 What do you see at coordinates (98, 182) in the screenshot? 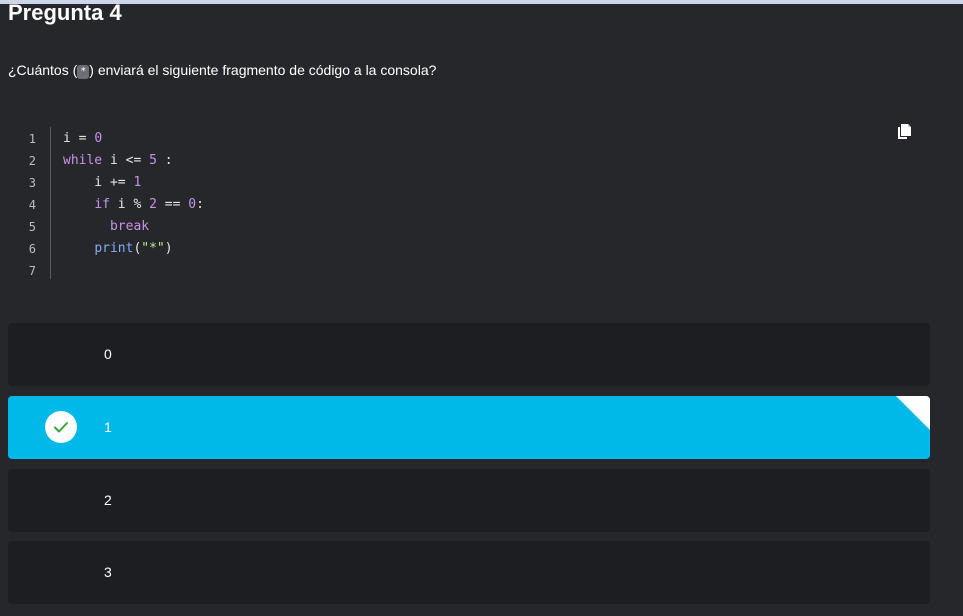
I see `code-token: i +=` at bounding box center [98, 182].